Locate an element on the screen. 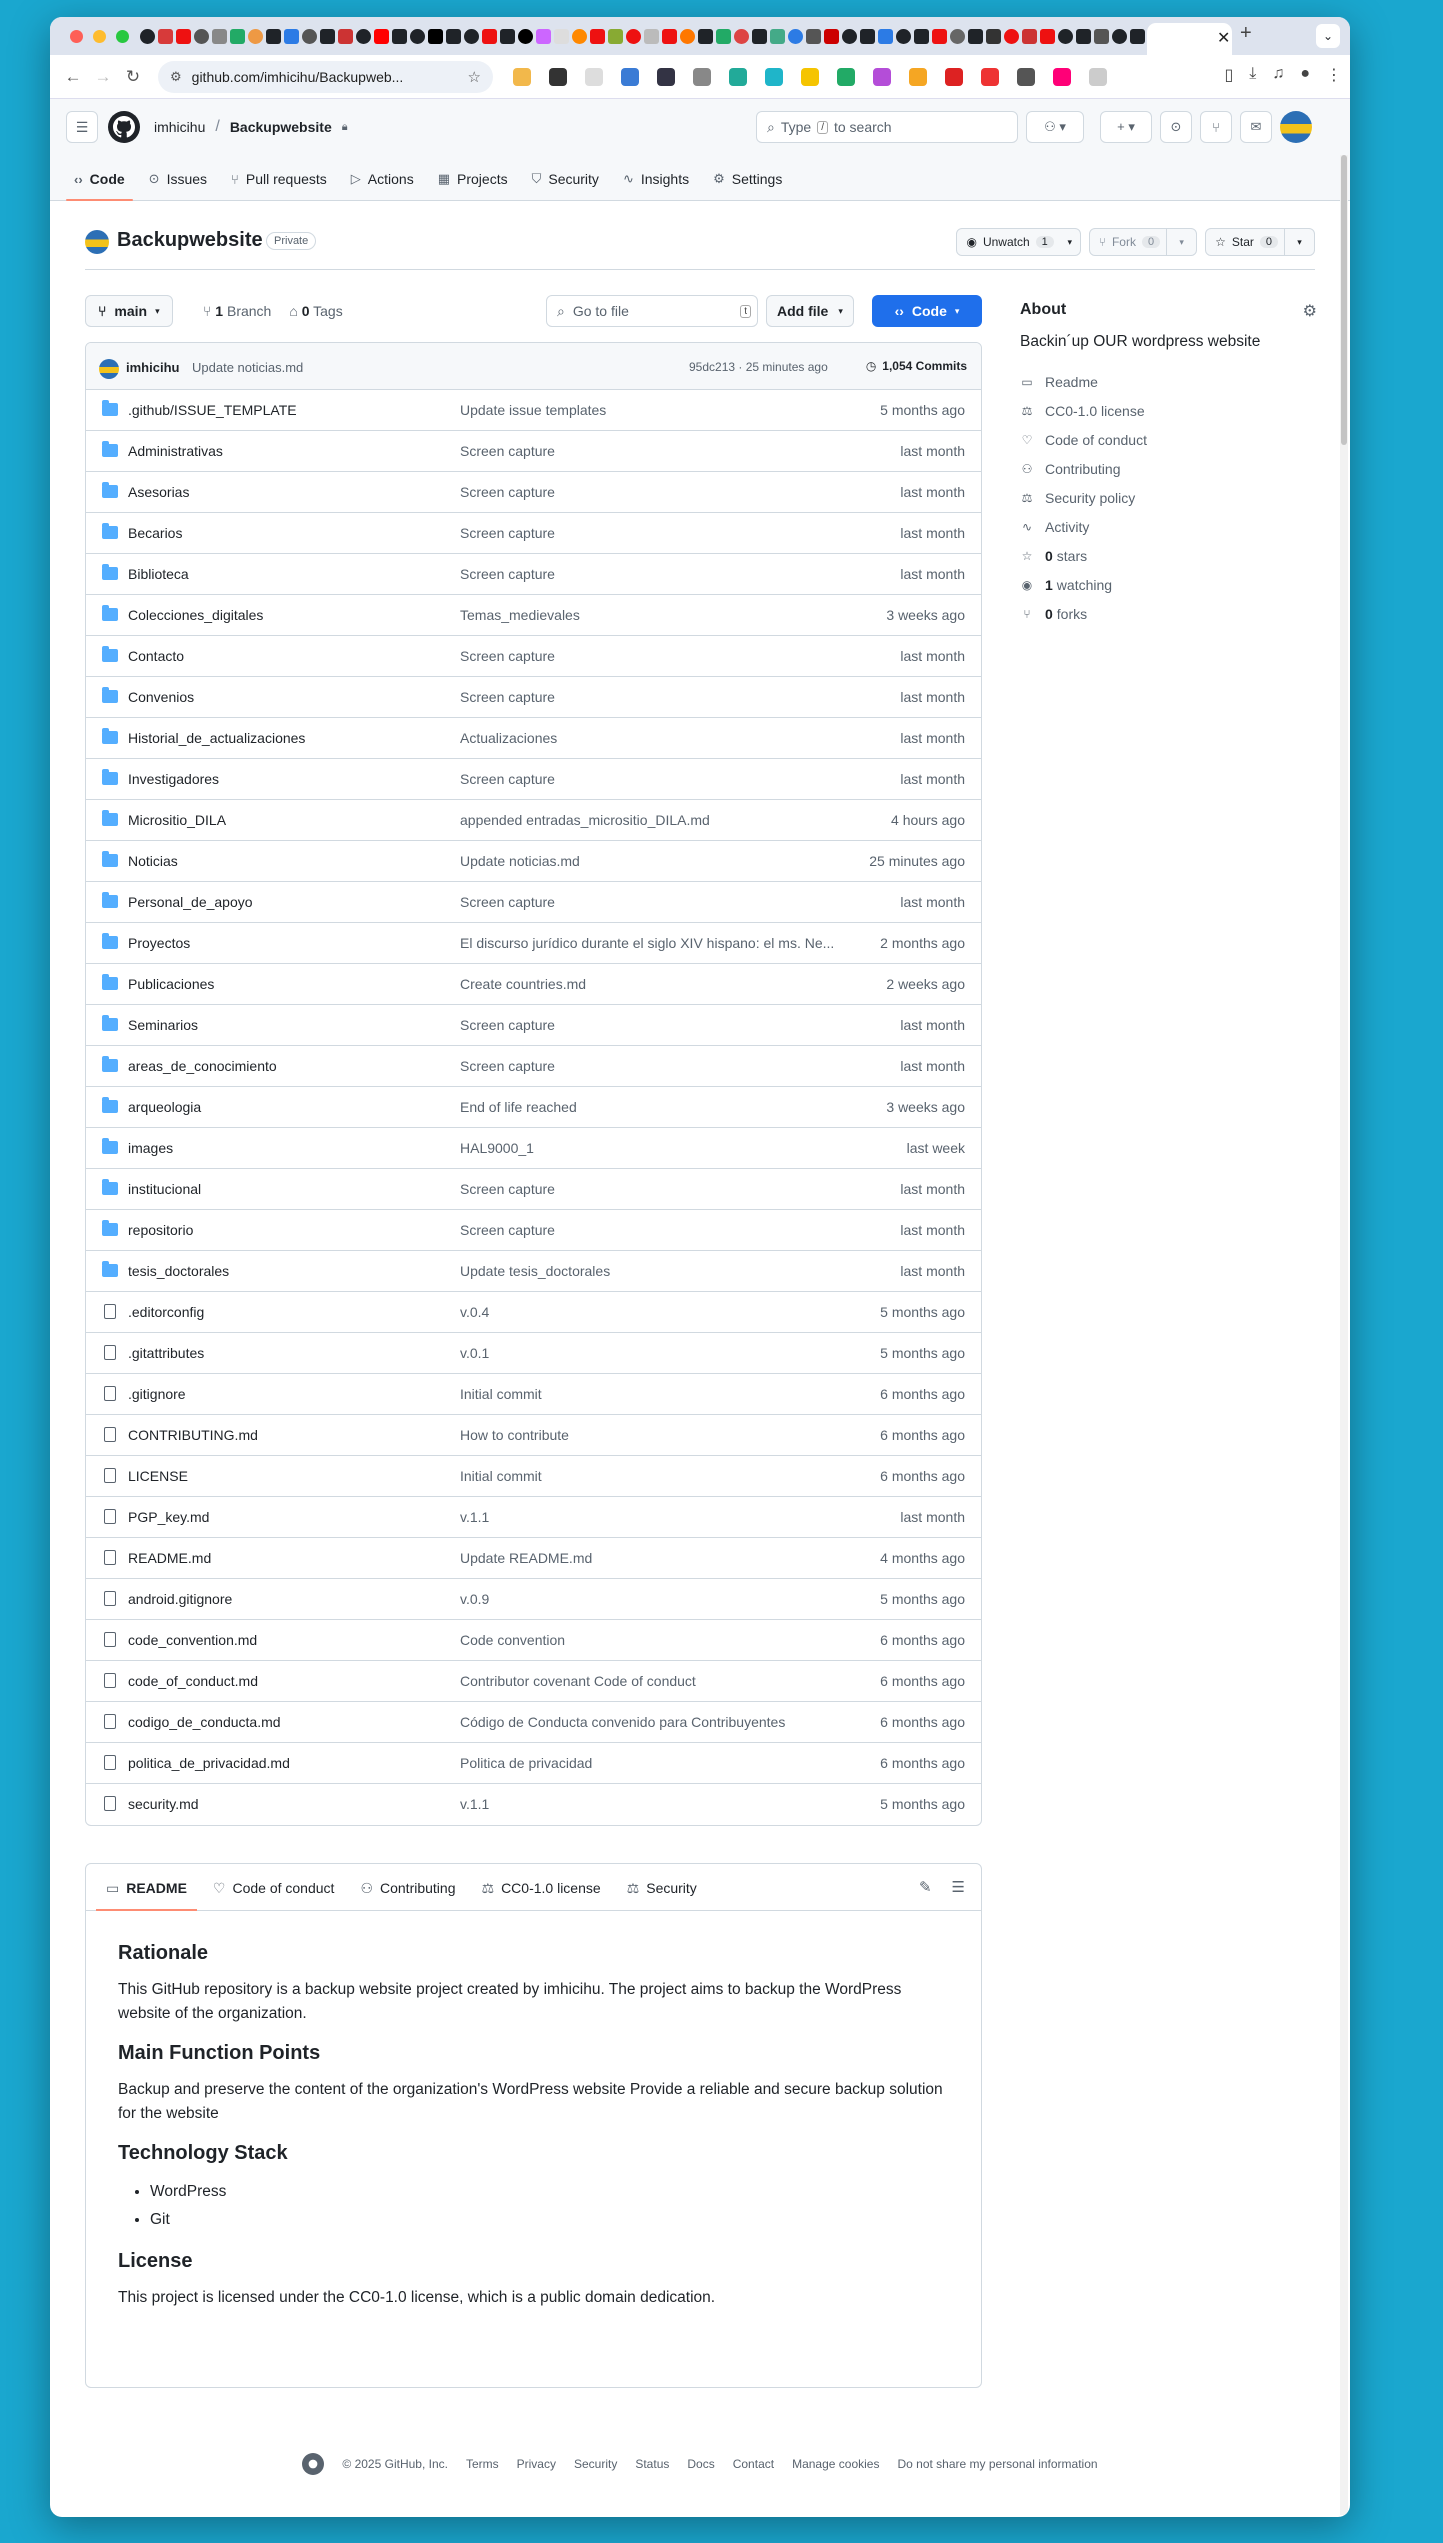 Image resolution: width=1443 pixels, height=2543 pixels. about-link: ▭ Readme is located at coordinates (1168, 381).